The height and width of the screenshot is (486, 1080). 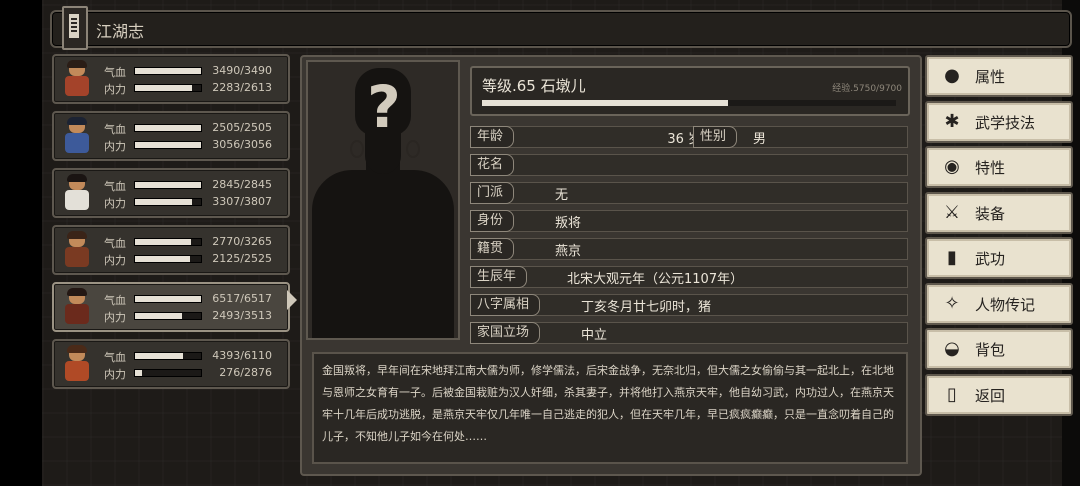 I want to click on info-label: 花名, so click(x=492, y=165).